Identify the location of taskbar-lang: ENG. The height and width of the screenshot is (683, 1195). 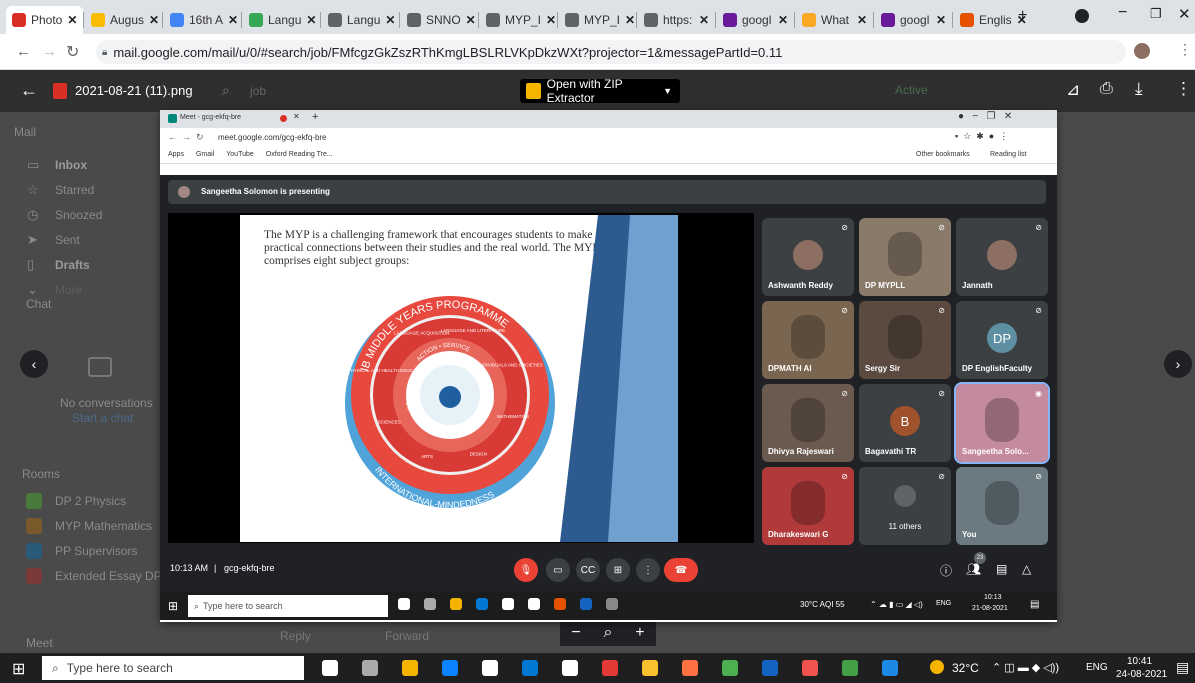
(1097, 667).